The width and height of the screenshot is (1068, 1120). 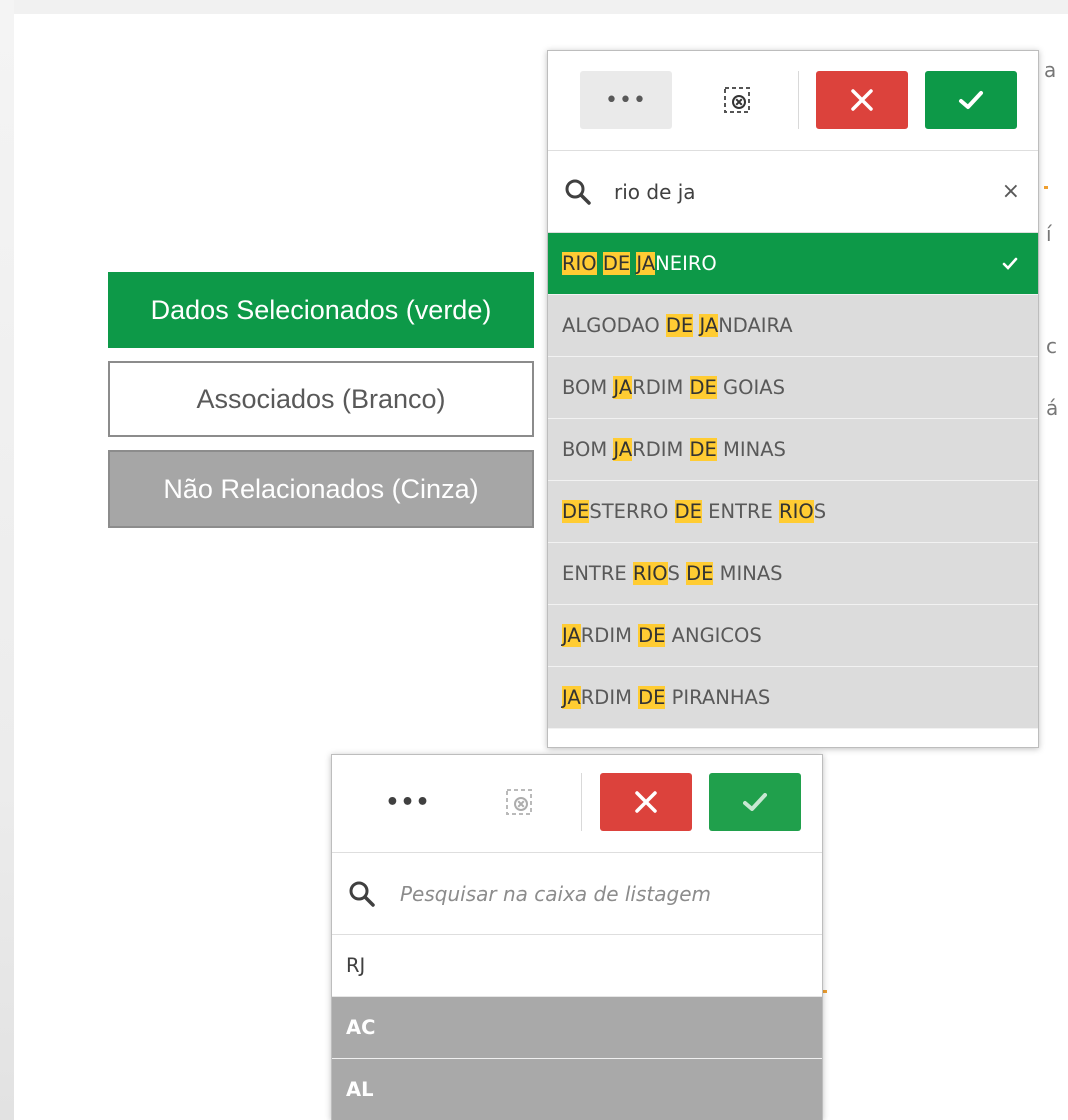 I want to click on search-bar: Pesquisar na caixa de listagem, so click(x=577, y=894).